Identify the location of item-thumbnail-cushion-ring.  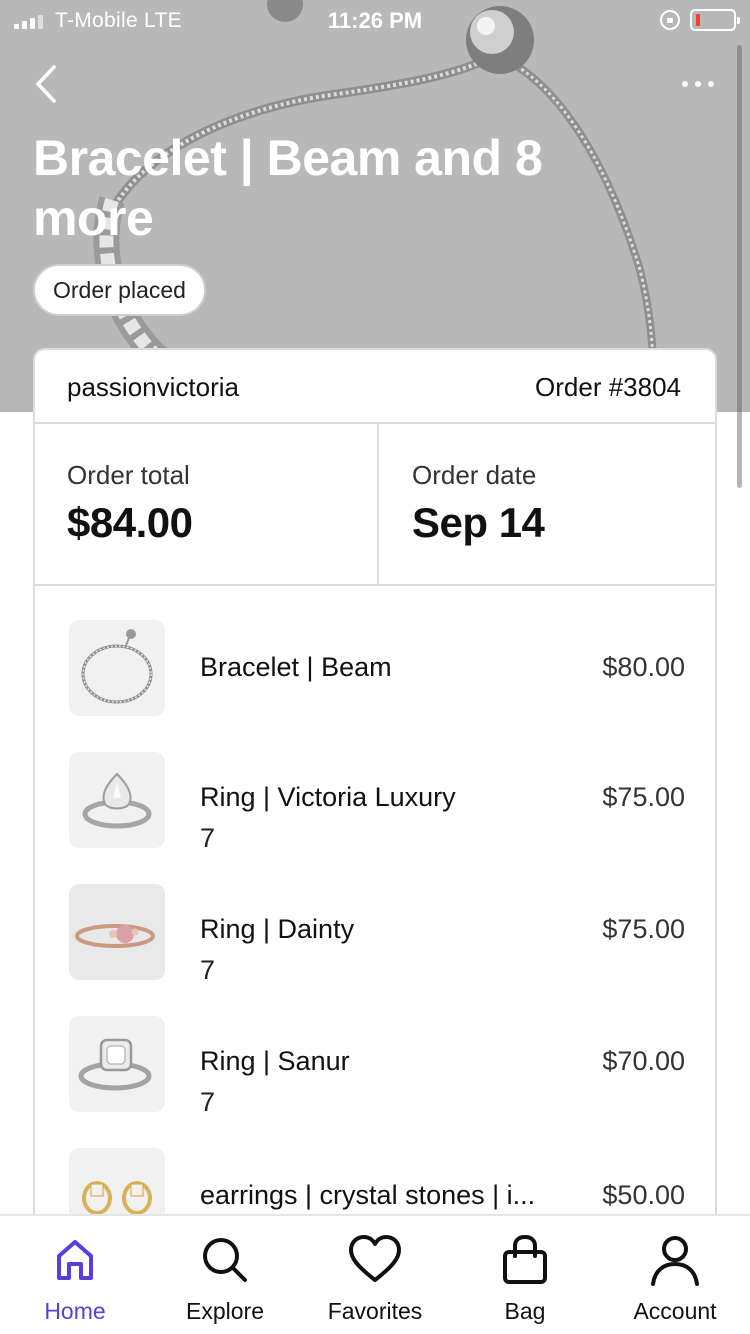
(117, 1064).